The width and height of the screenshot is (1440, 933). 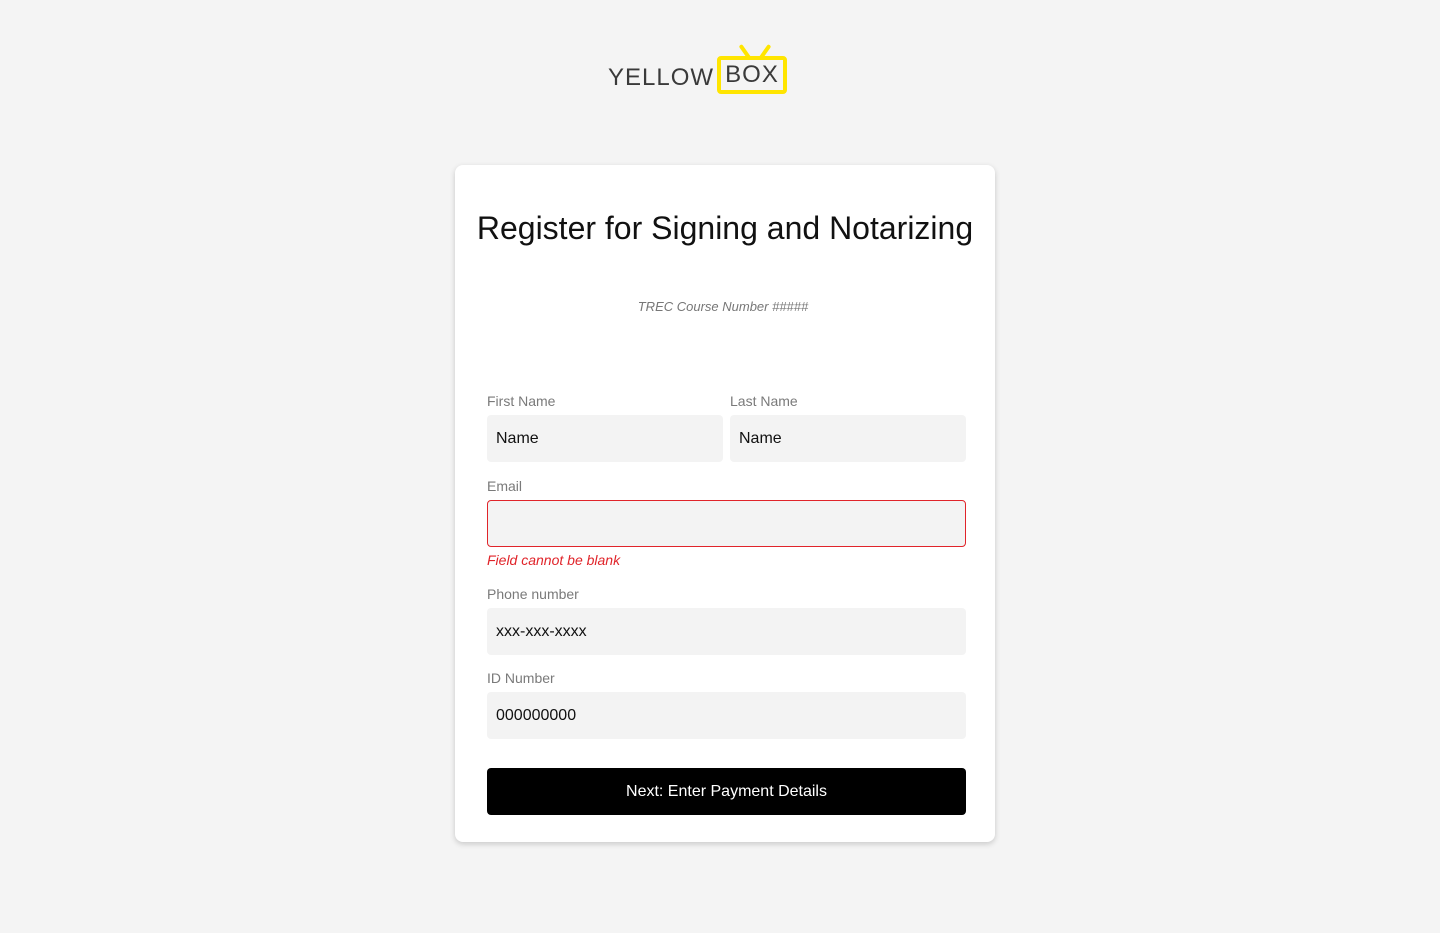 What do you see at coordinates (505, 486) in the screenshot?
I see `email-label: Email` at bounding box center [505, 486].